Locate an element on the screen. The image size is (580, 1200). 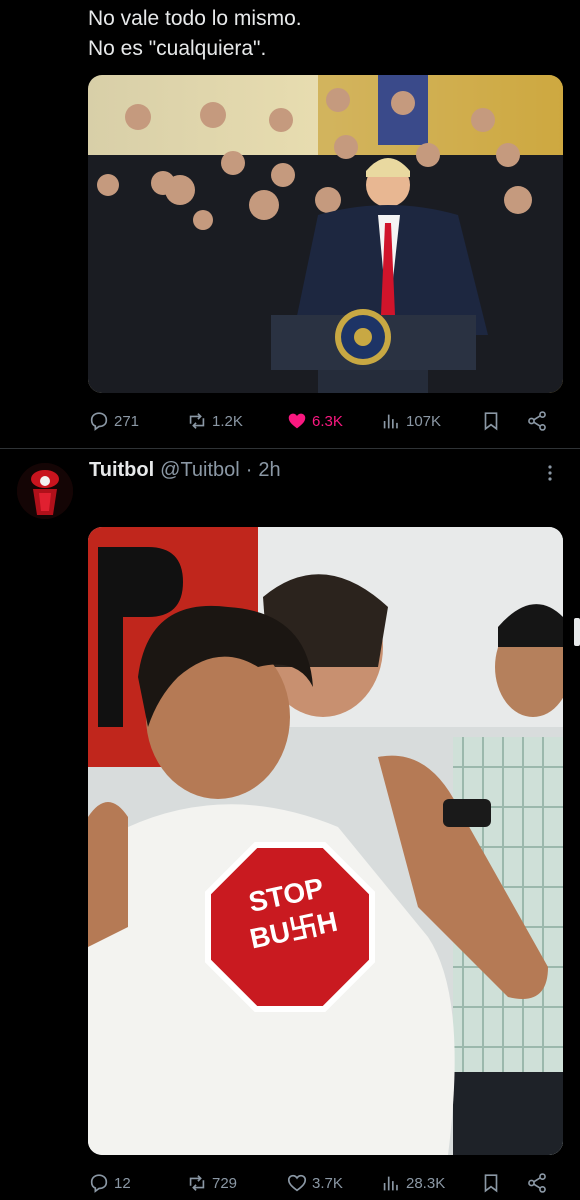
tweet2-action-bar: 12 729 3.7K 28.3K is located at coordinates (325, 1183).